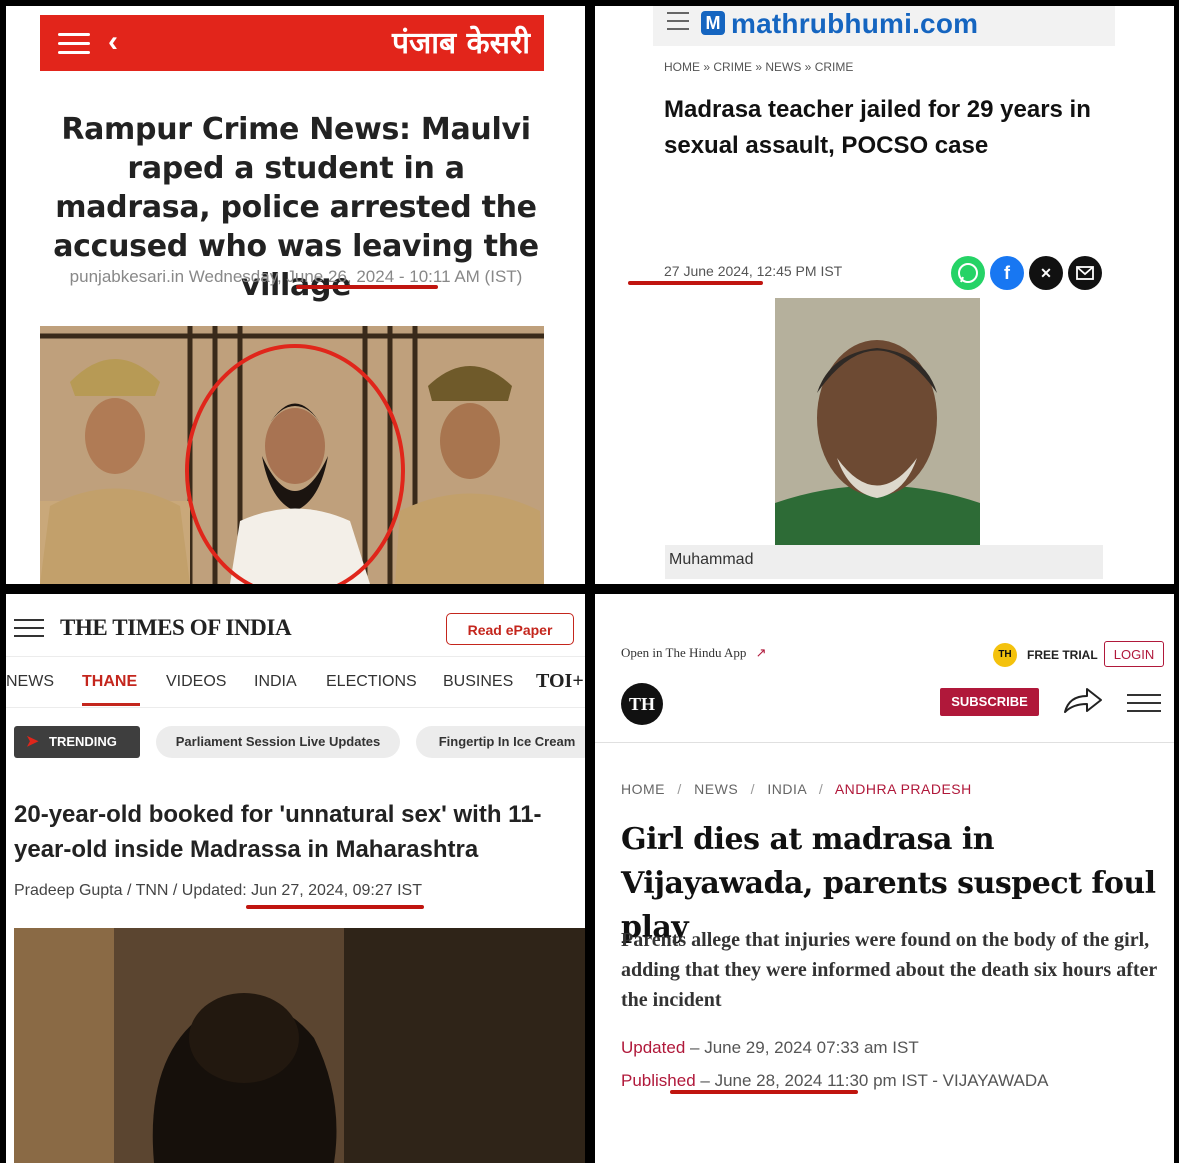 This screenshot has height=1163, width=1179. I want to click on share-icon, so click(1083, 702).